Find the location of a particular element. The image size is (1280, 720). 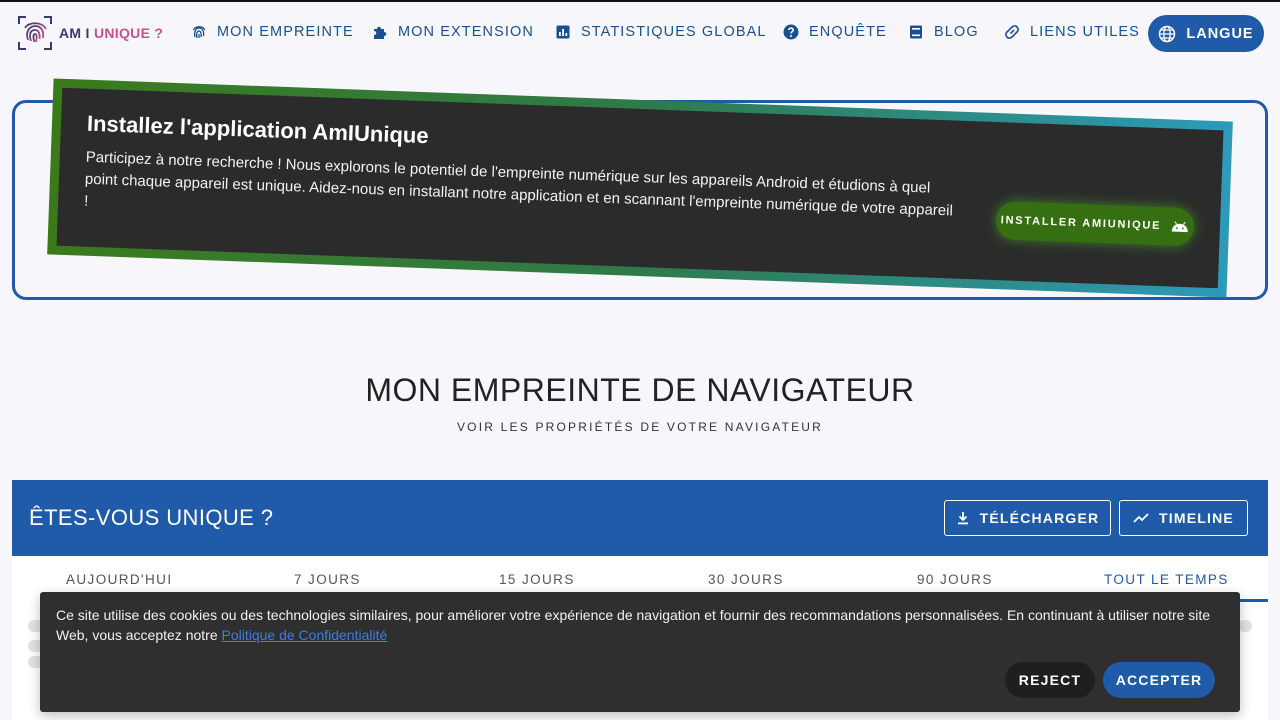

book-icon is located at coordinates (916, 32).